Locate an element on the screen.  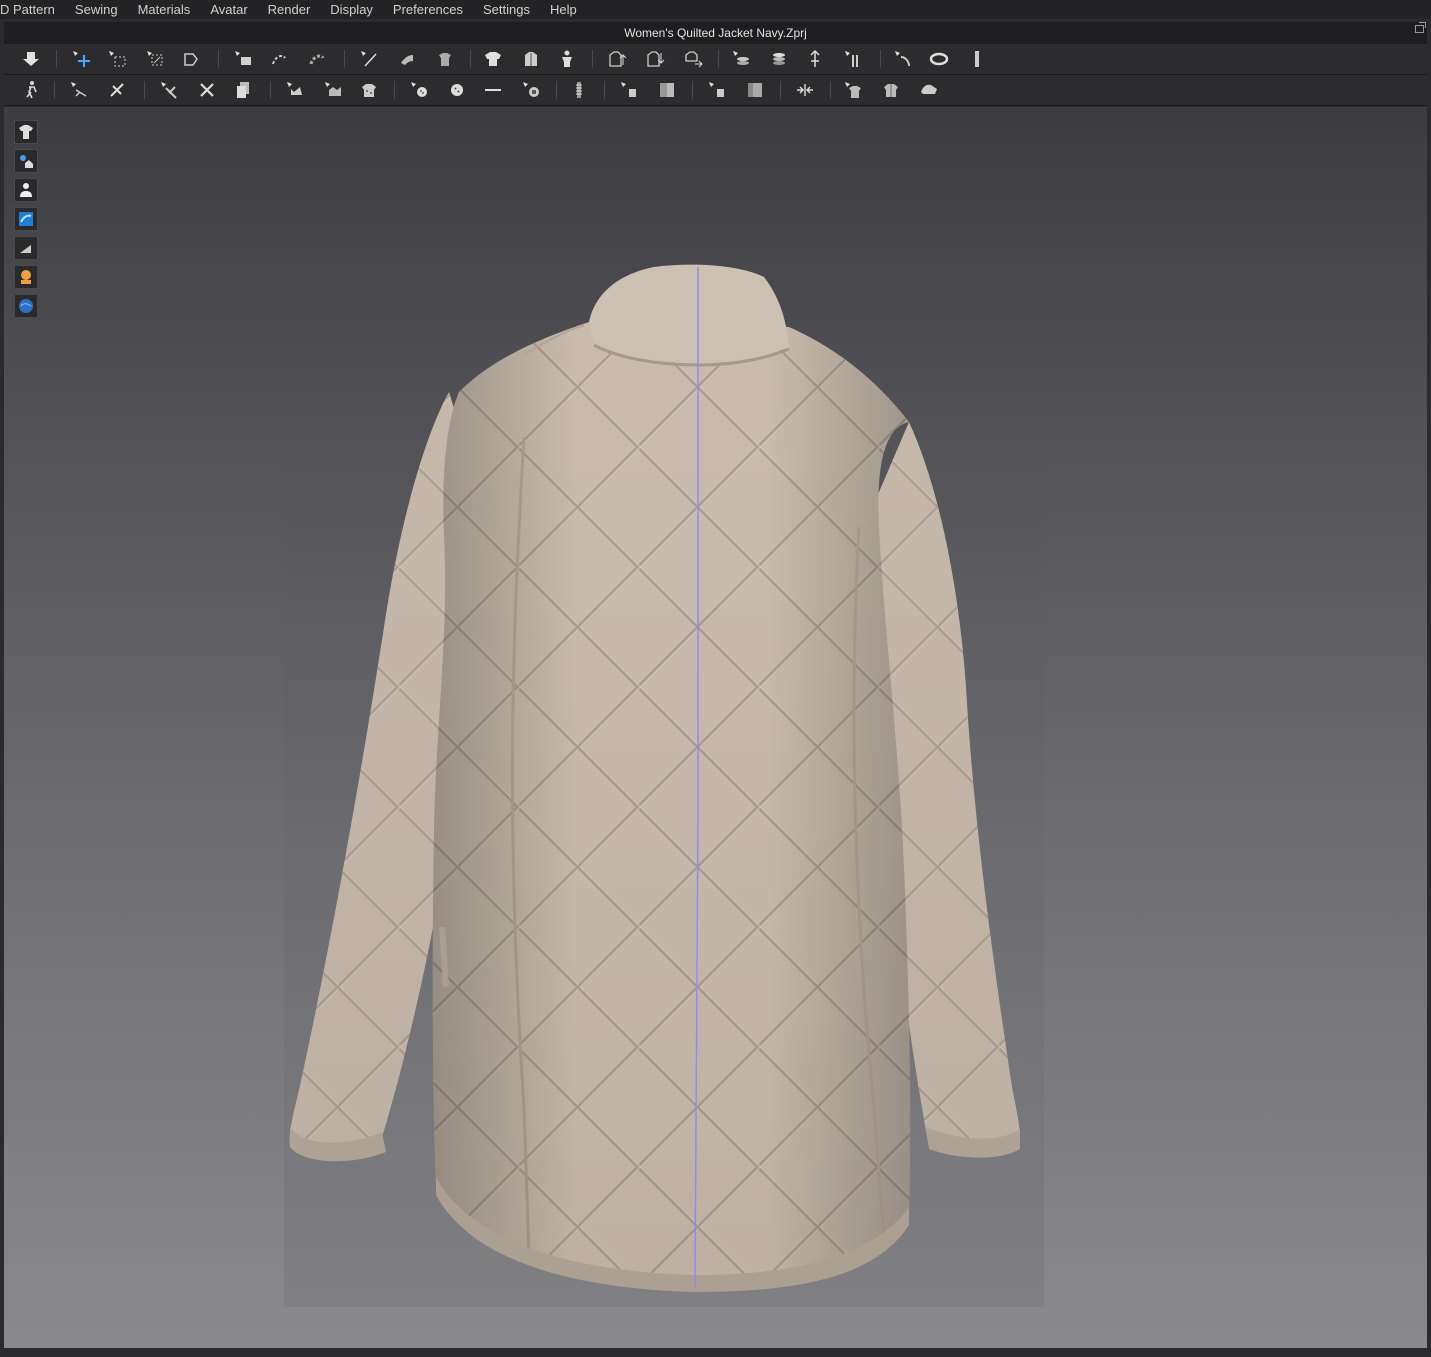
garment-up-icon is located at coordinates (618, 59).